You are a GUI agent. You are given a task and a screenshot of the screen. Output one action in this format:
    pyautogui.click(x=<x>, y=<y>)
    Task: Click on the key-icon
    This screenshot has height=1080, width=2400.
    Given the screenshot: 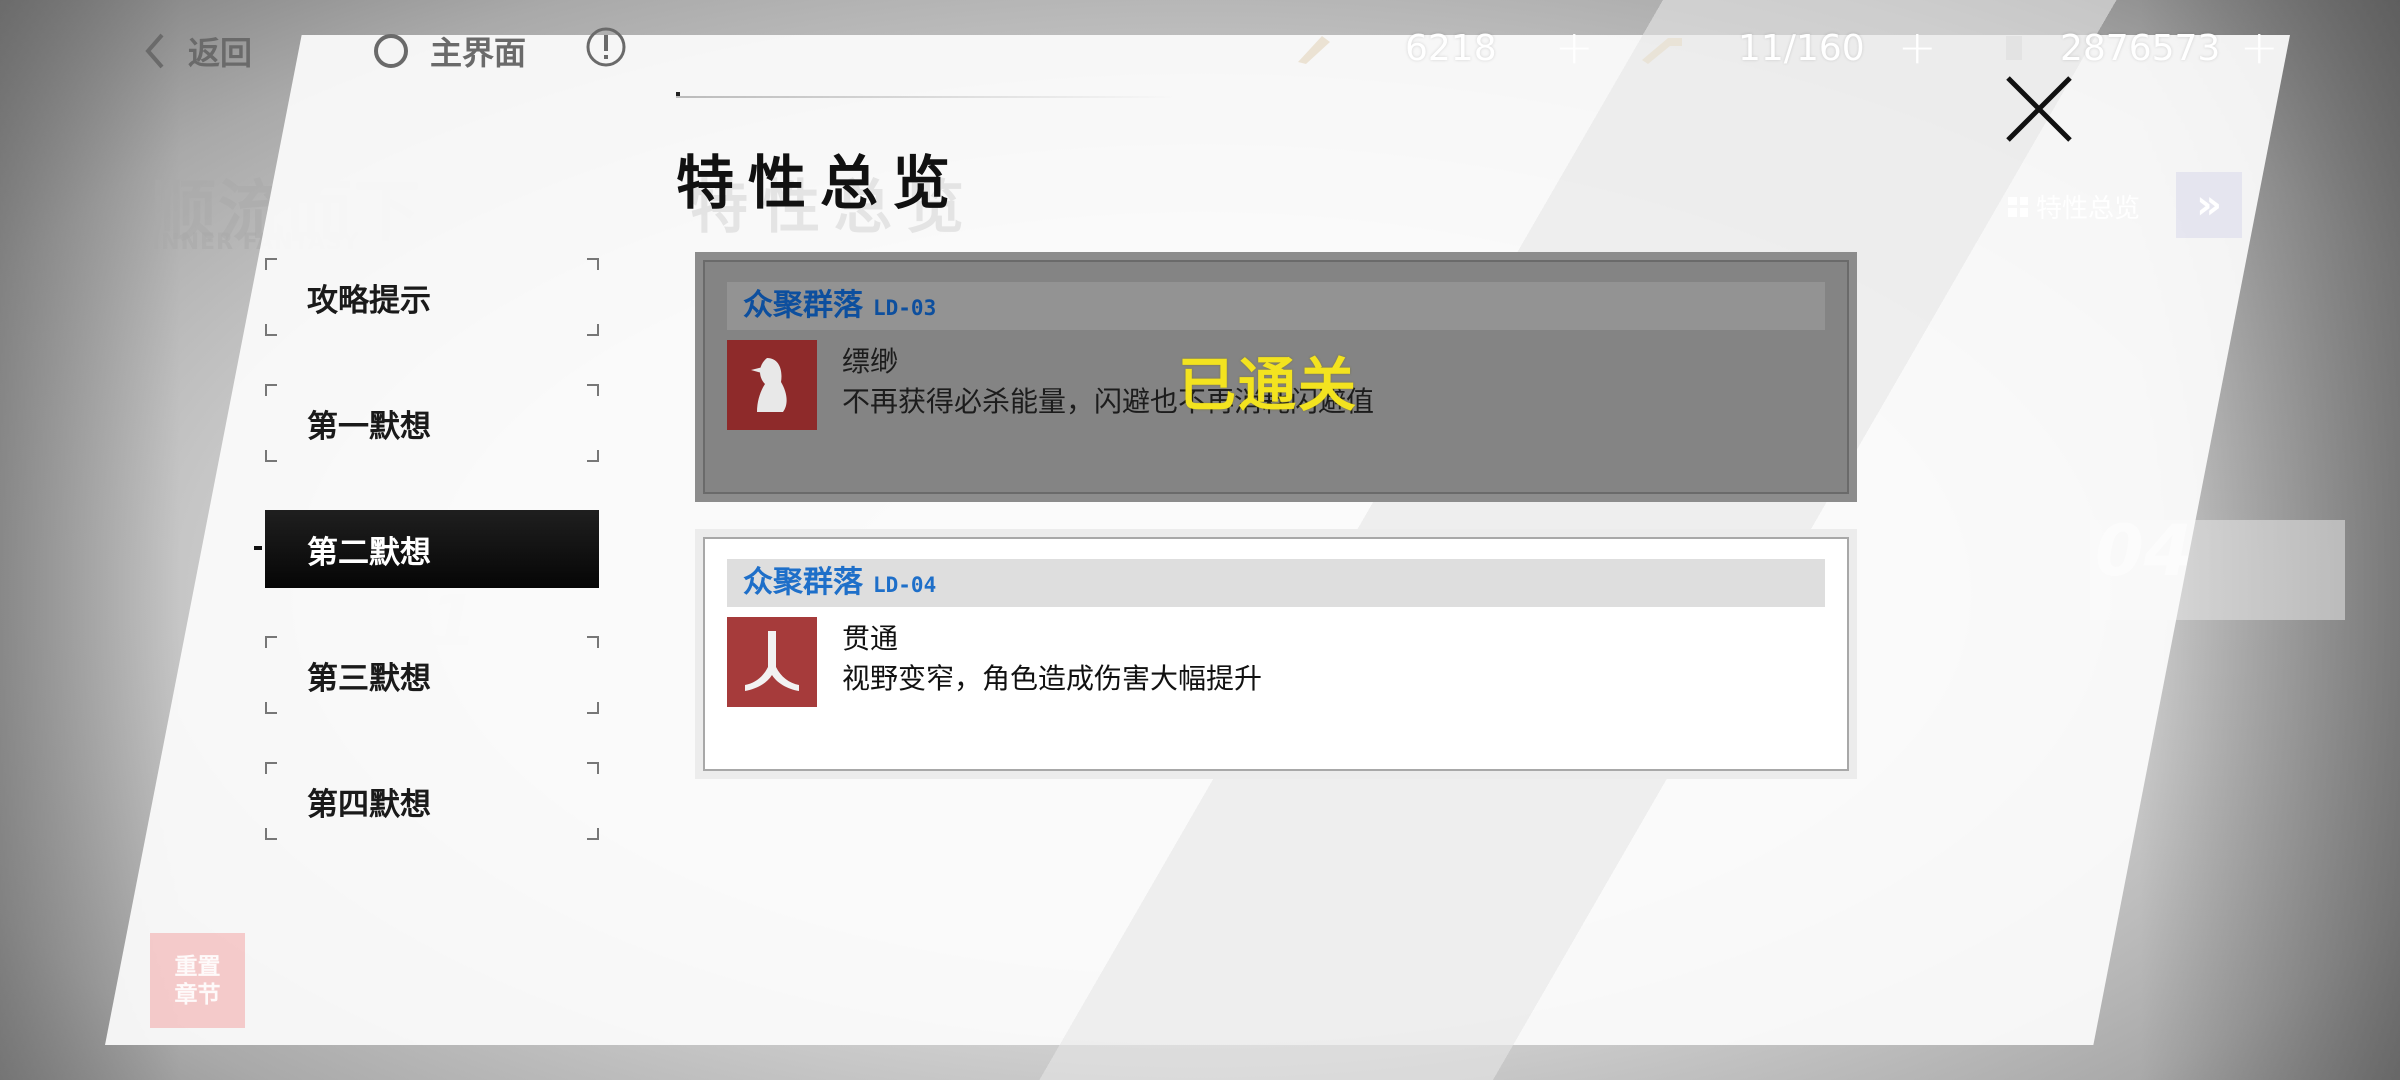 What is the action you would take?
    pyautogui.click(x=1660, y=48)
    